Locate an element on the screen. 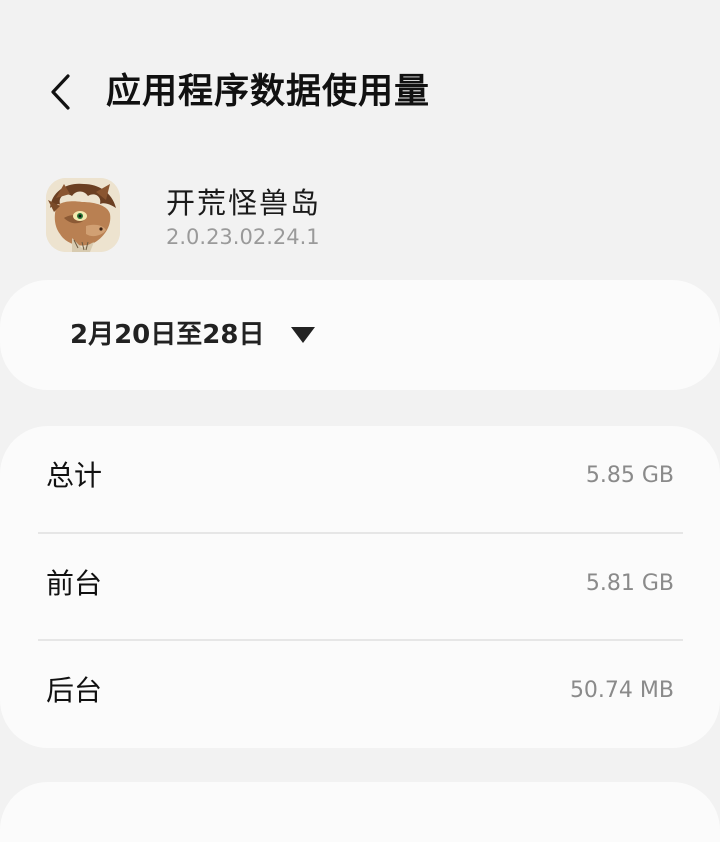 This screenshot has width=720, height=842. app-name: 开荒怪兽岛 is located at coordinates (244, 203).